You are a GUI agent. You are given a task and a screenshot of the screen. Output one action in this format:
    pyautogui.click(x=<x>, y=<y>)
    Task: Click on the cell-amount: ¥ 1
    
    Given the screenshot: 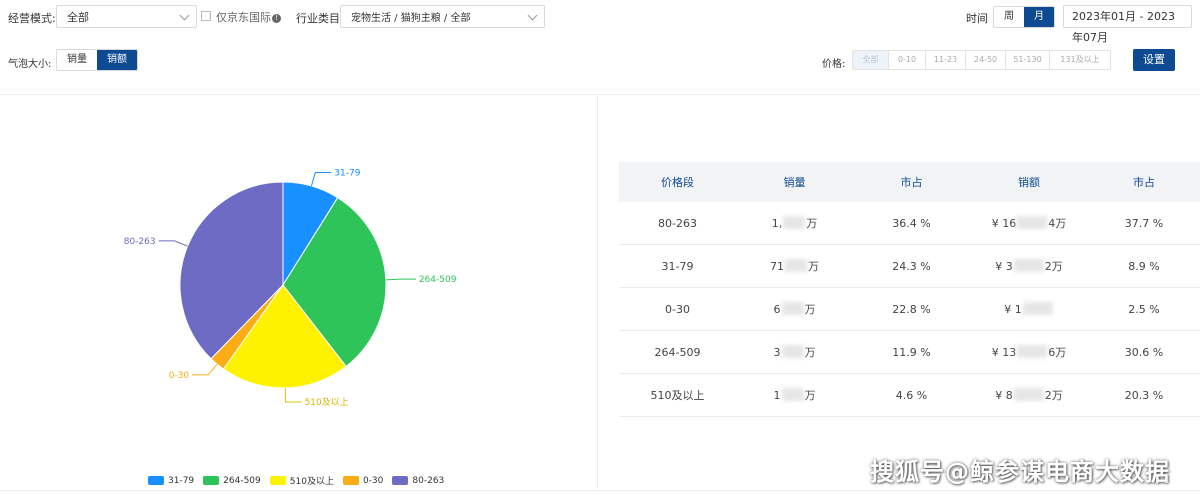 What is the action you would take?
    pyautogui.click(x=1029, y=309)
    